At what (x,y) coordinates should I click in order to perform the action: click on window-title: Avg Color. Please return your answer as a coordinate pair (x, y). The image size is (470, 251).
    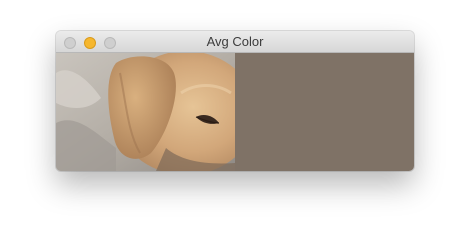
    Looking at the image, I should click on (235, 41).